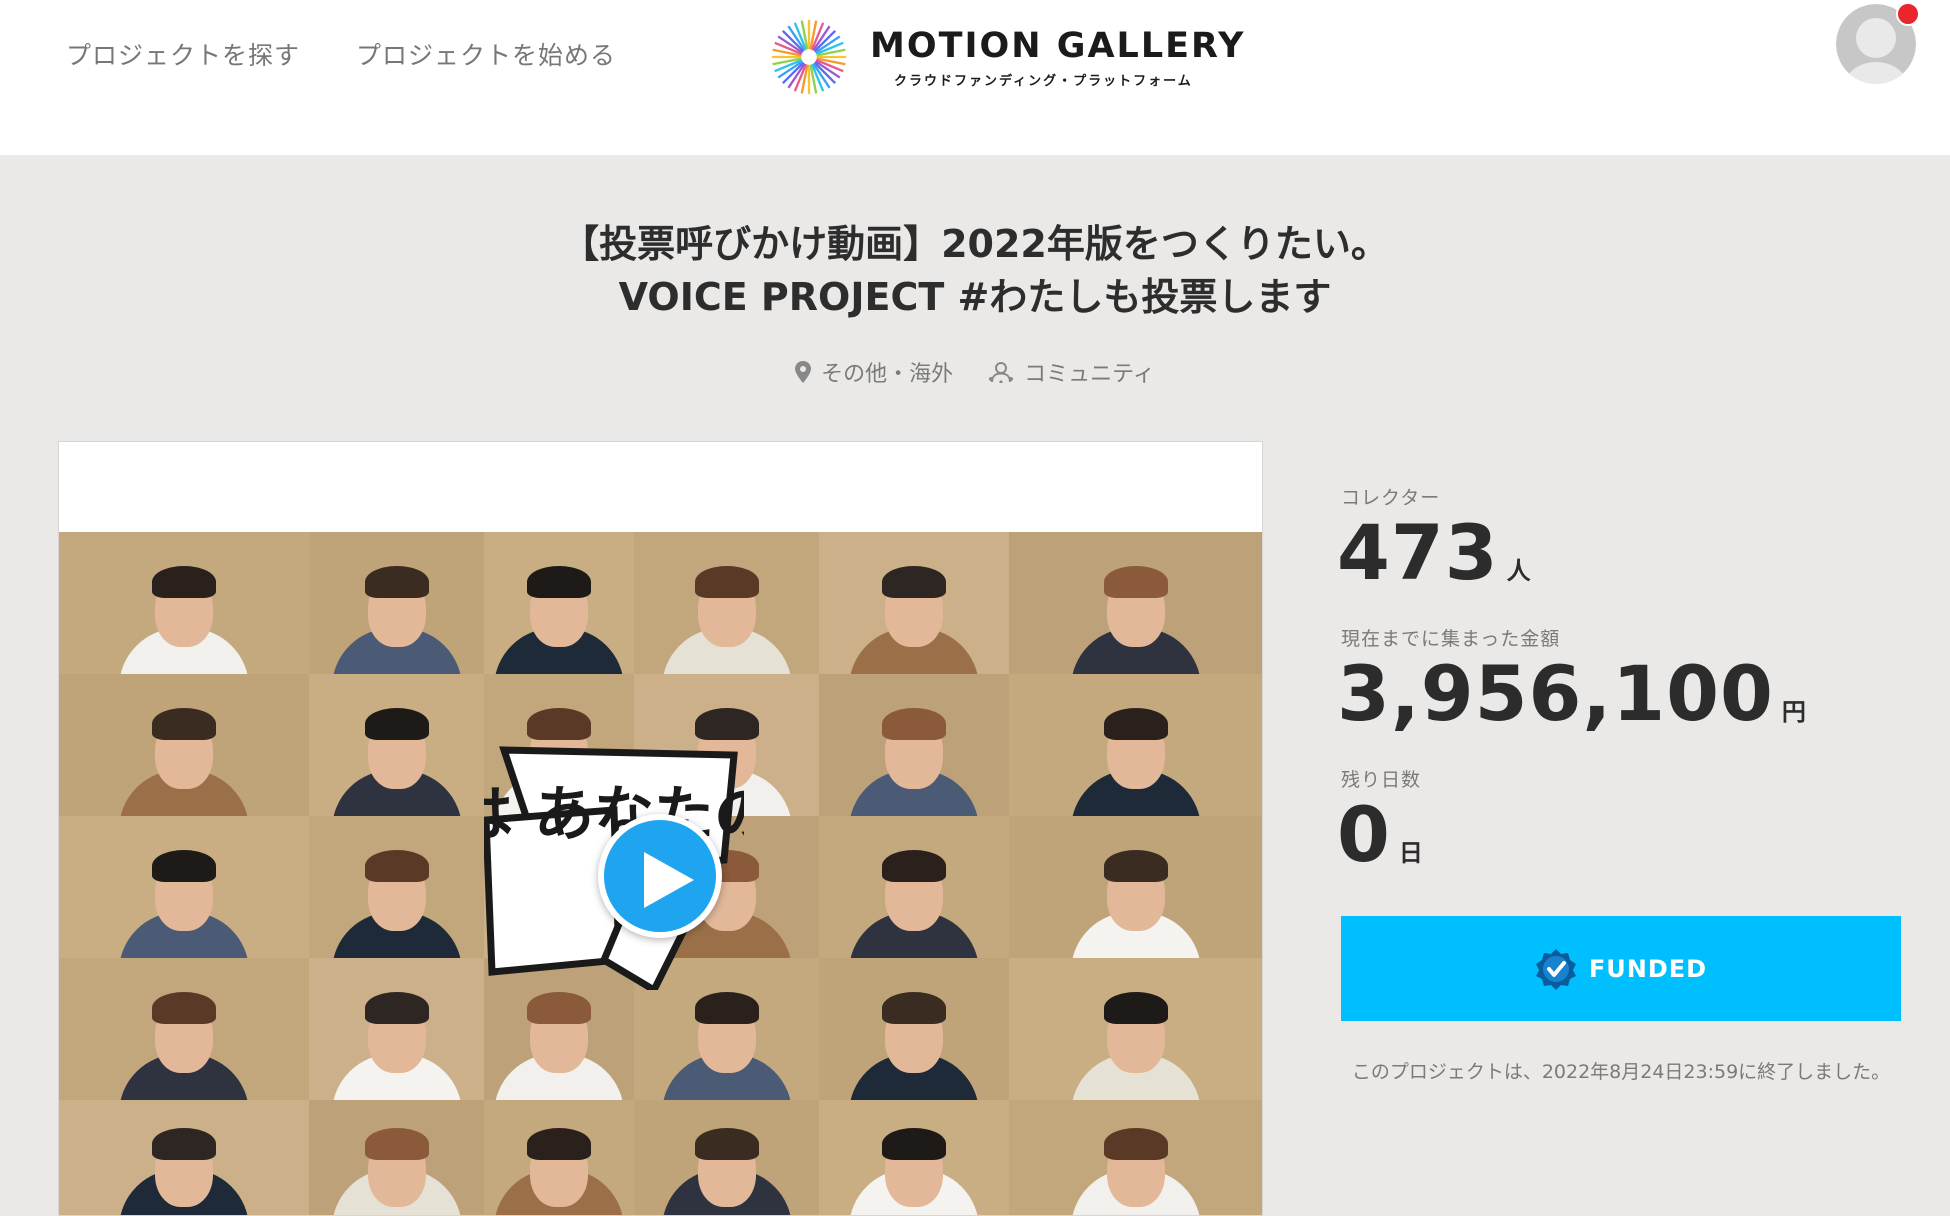 This screenshot has height=1216, width=1950. I want to click on collectors-unit: 人, so click(1519, 571).